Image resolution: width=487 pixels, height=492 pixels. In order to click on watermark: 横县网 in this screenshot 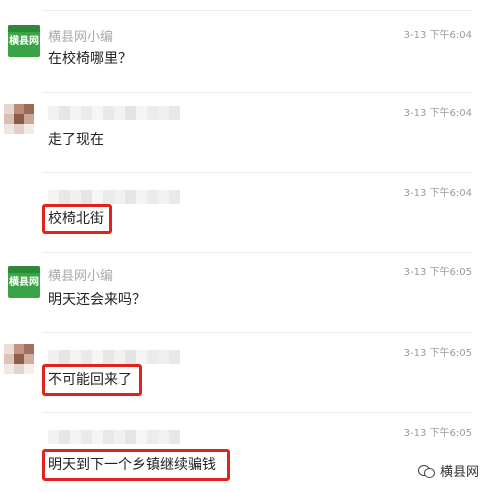, I will do `click(448, 470)`.